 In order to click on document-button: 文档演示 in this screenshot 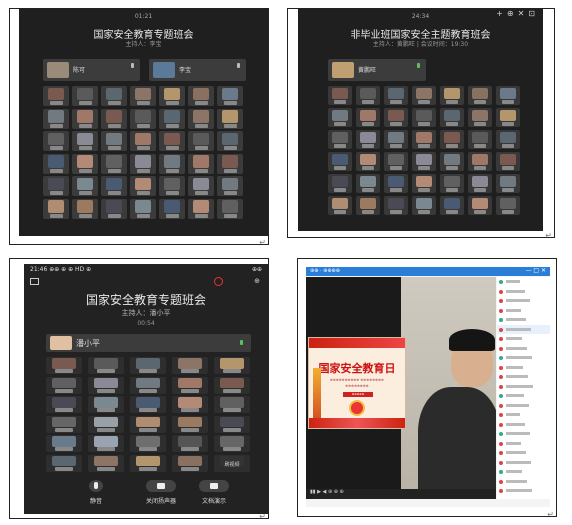, I will do `click(214, 492)`.